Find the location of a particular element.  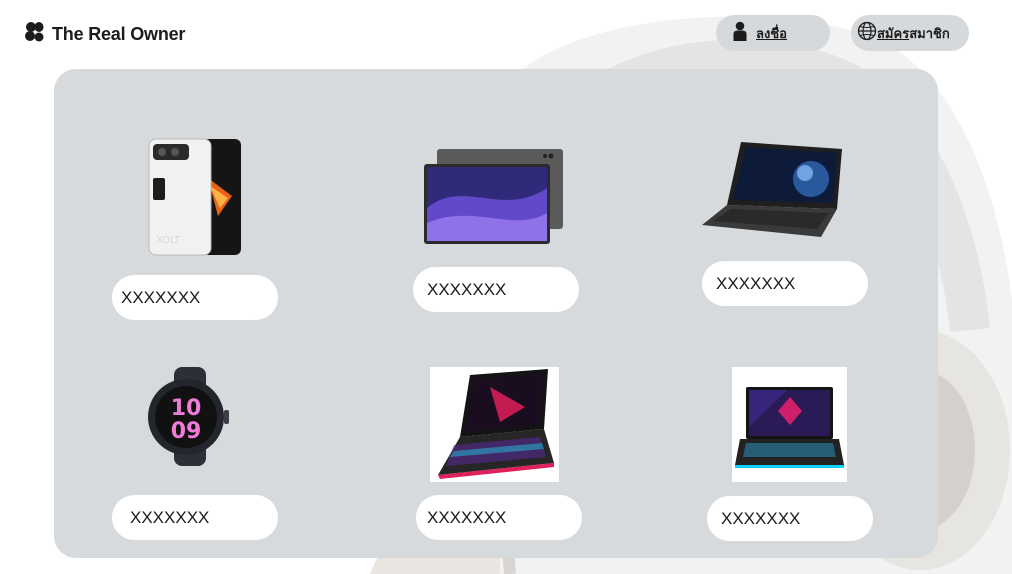

phone-image: XOLT is located at coordinates (195, 197).